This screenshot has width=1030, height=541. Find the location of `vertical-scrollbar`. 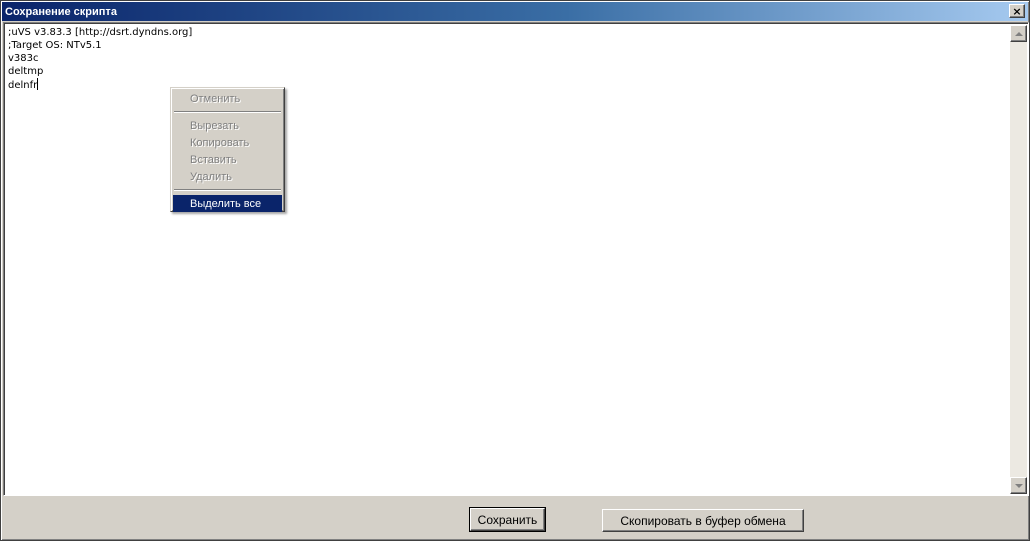

vertical-scrollbar is located at coordinates (1018, 259).